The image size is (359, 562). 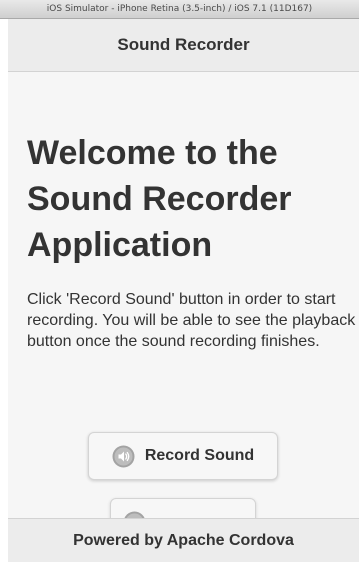 What do you see at coordinates (123, 456) in the screenshot?
I see `microphone-icon` at bounding box center [123, 456].